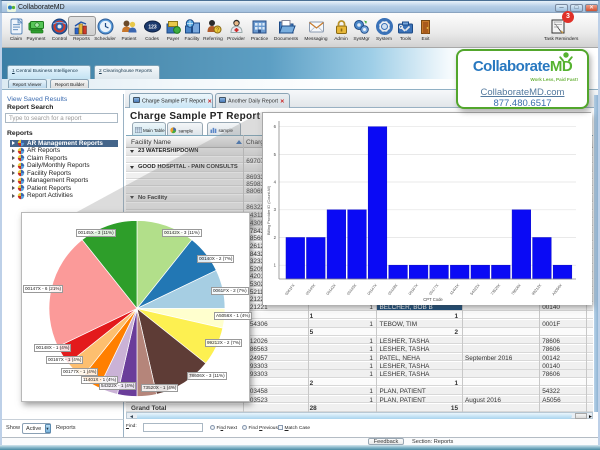  Describe the element at coordinates (152, 27) in the screenshot. I see `svg-text: 123` at that location.